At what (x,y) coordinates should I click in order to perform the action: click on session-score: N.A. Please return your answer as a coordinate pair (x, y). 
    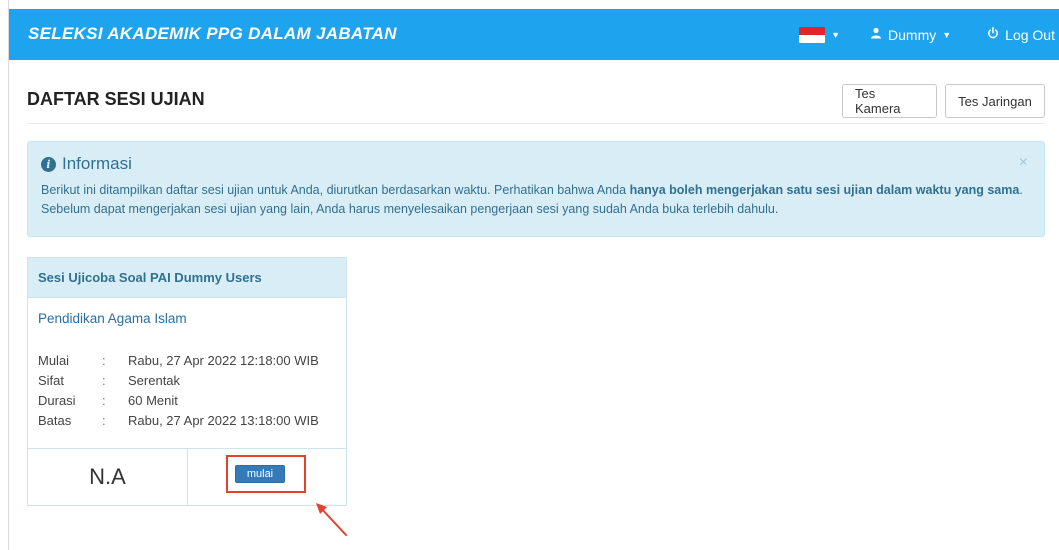
    Looking at the image, I should click on (108, 477).